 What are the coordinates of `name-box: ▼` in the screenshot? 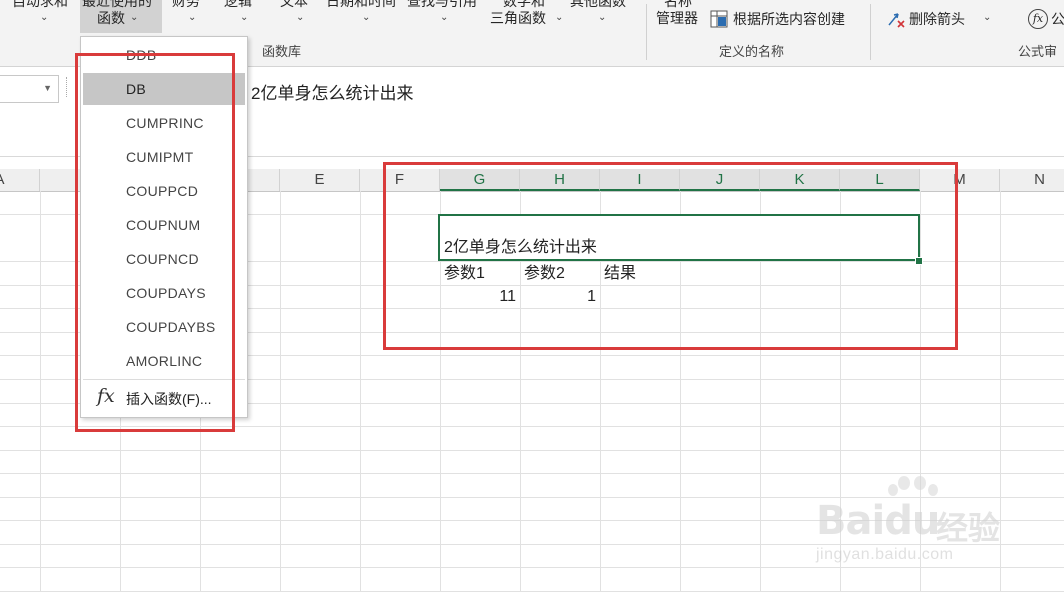 It's located at (29, 89).